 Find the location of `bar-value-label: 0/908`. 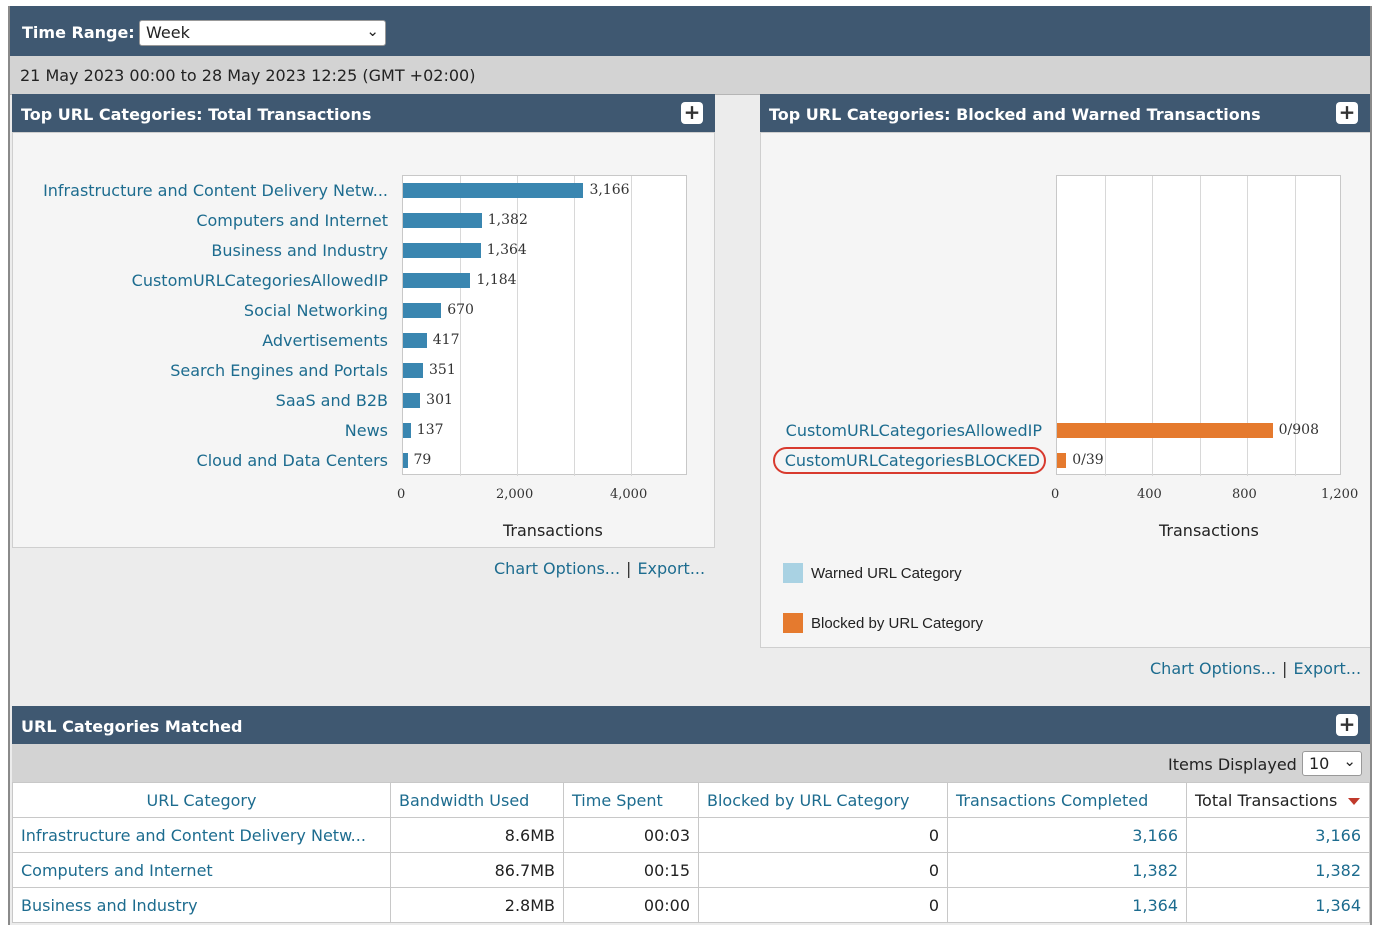

bar-value-label: 0/908 is located at coordinates (1298, 430).